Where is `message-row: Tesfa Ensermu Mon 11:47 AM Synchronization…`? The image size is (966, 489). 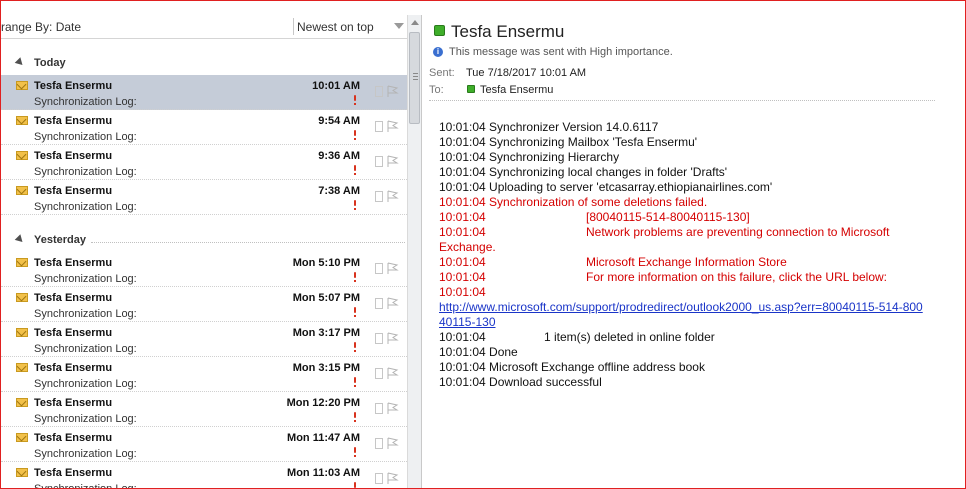 message-row: Tesfa Ensermu Mon 11:47 AM Synchronization… is located at coordinates (204, 444).